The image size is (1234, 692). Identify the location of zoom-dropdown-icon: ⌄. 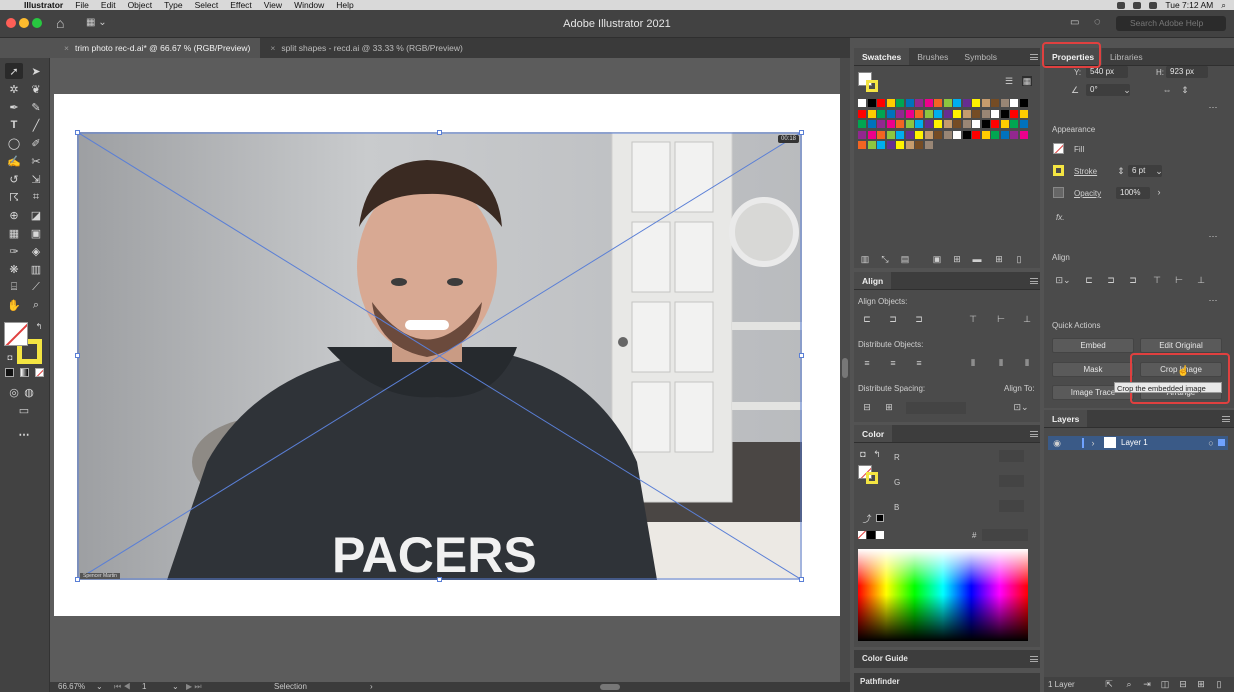
(99, 687).